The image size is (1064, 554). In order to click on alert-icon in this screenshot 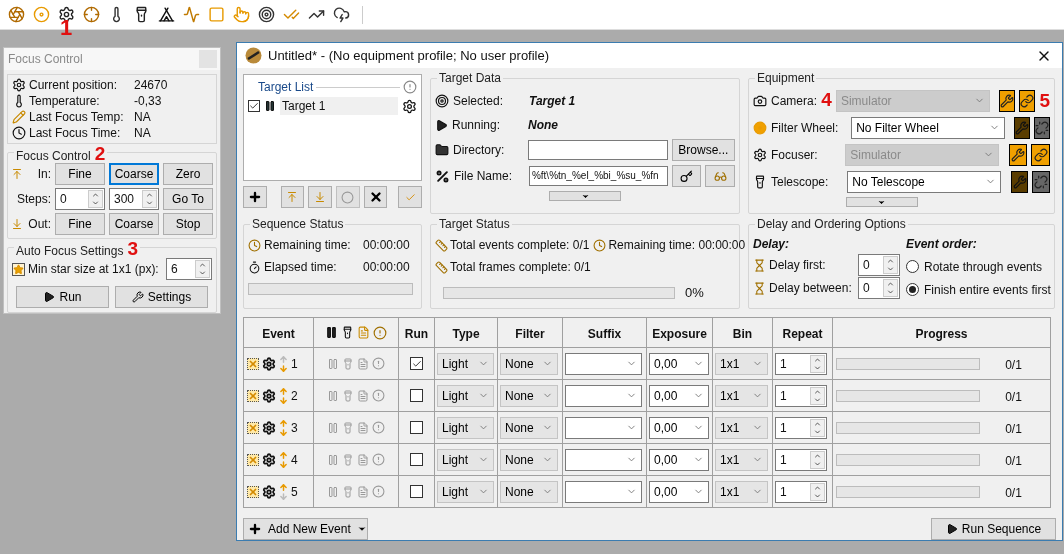, I will do `click(378, 363)`.